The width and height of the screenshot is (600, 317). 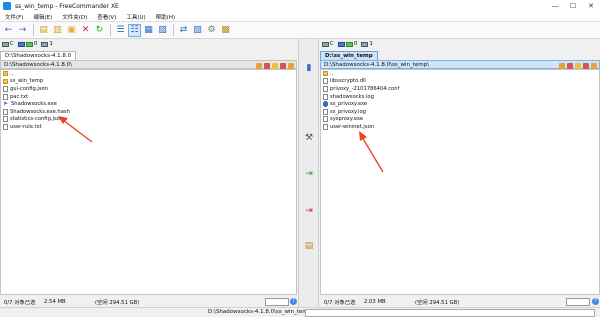 What do you see at coordinates (8, 30) in the screenshot?
I see `back-icon: ←` at bounding box center [8, 30].